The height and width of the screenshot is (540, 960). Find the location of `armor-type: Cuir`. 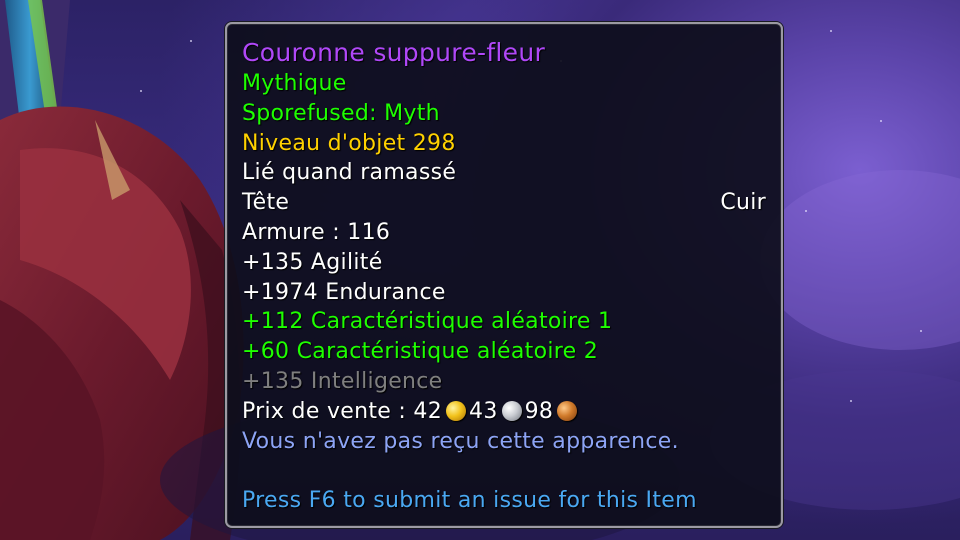

armor-type: Cuir is located at coordinates (743, 203).